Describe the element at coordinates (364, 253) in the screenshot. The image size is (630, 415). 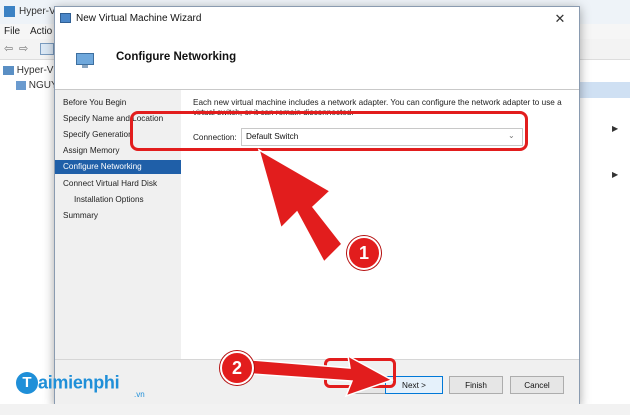
I see `step-badge-1: 1` at that location.